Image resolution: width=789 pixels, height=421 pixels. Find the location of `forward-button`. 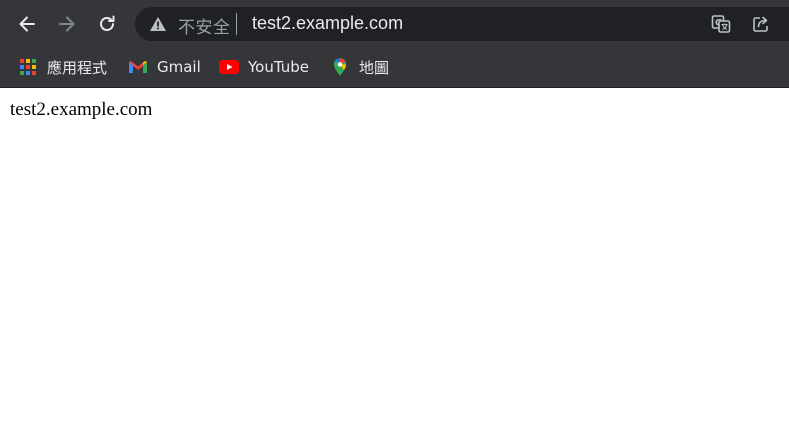

forward-button is located at coordinates (67, 24).